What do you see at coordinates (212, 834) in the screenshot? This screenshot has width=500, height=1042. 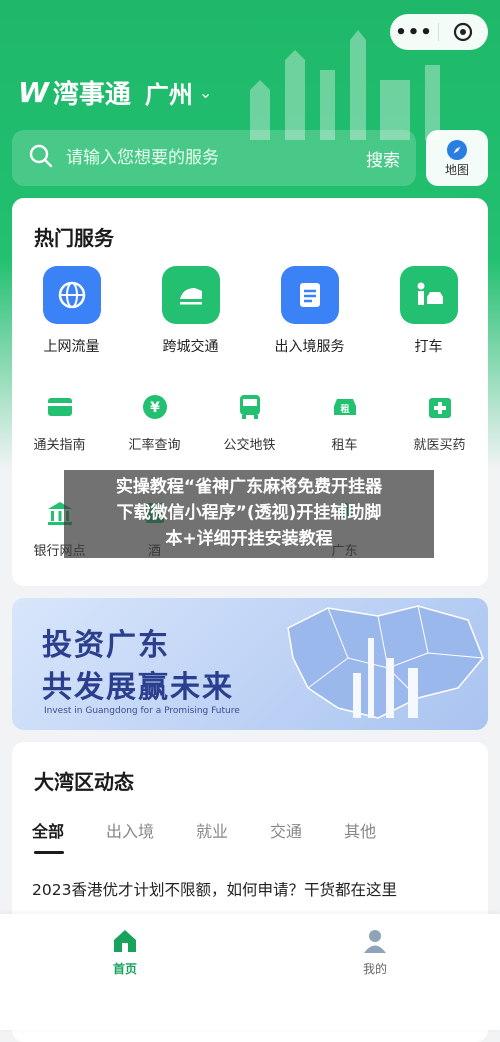 I see `tab-employment: 就业` at bounding box center [212, 834].